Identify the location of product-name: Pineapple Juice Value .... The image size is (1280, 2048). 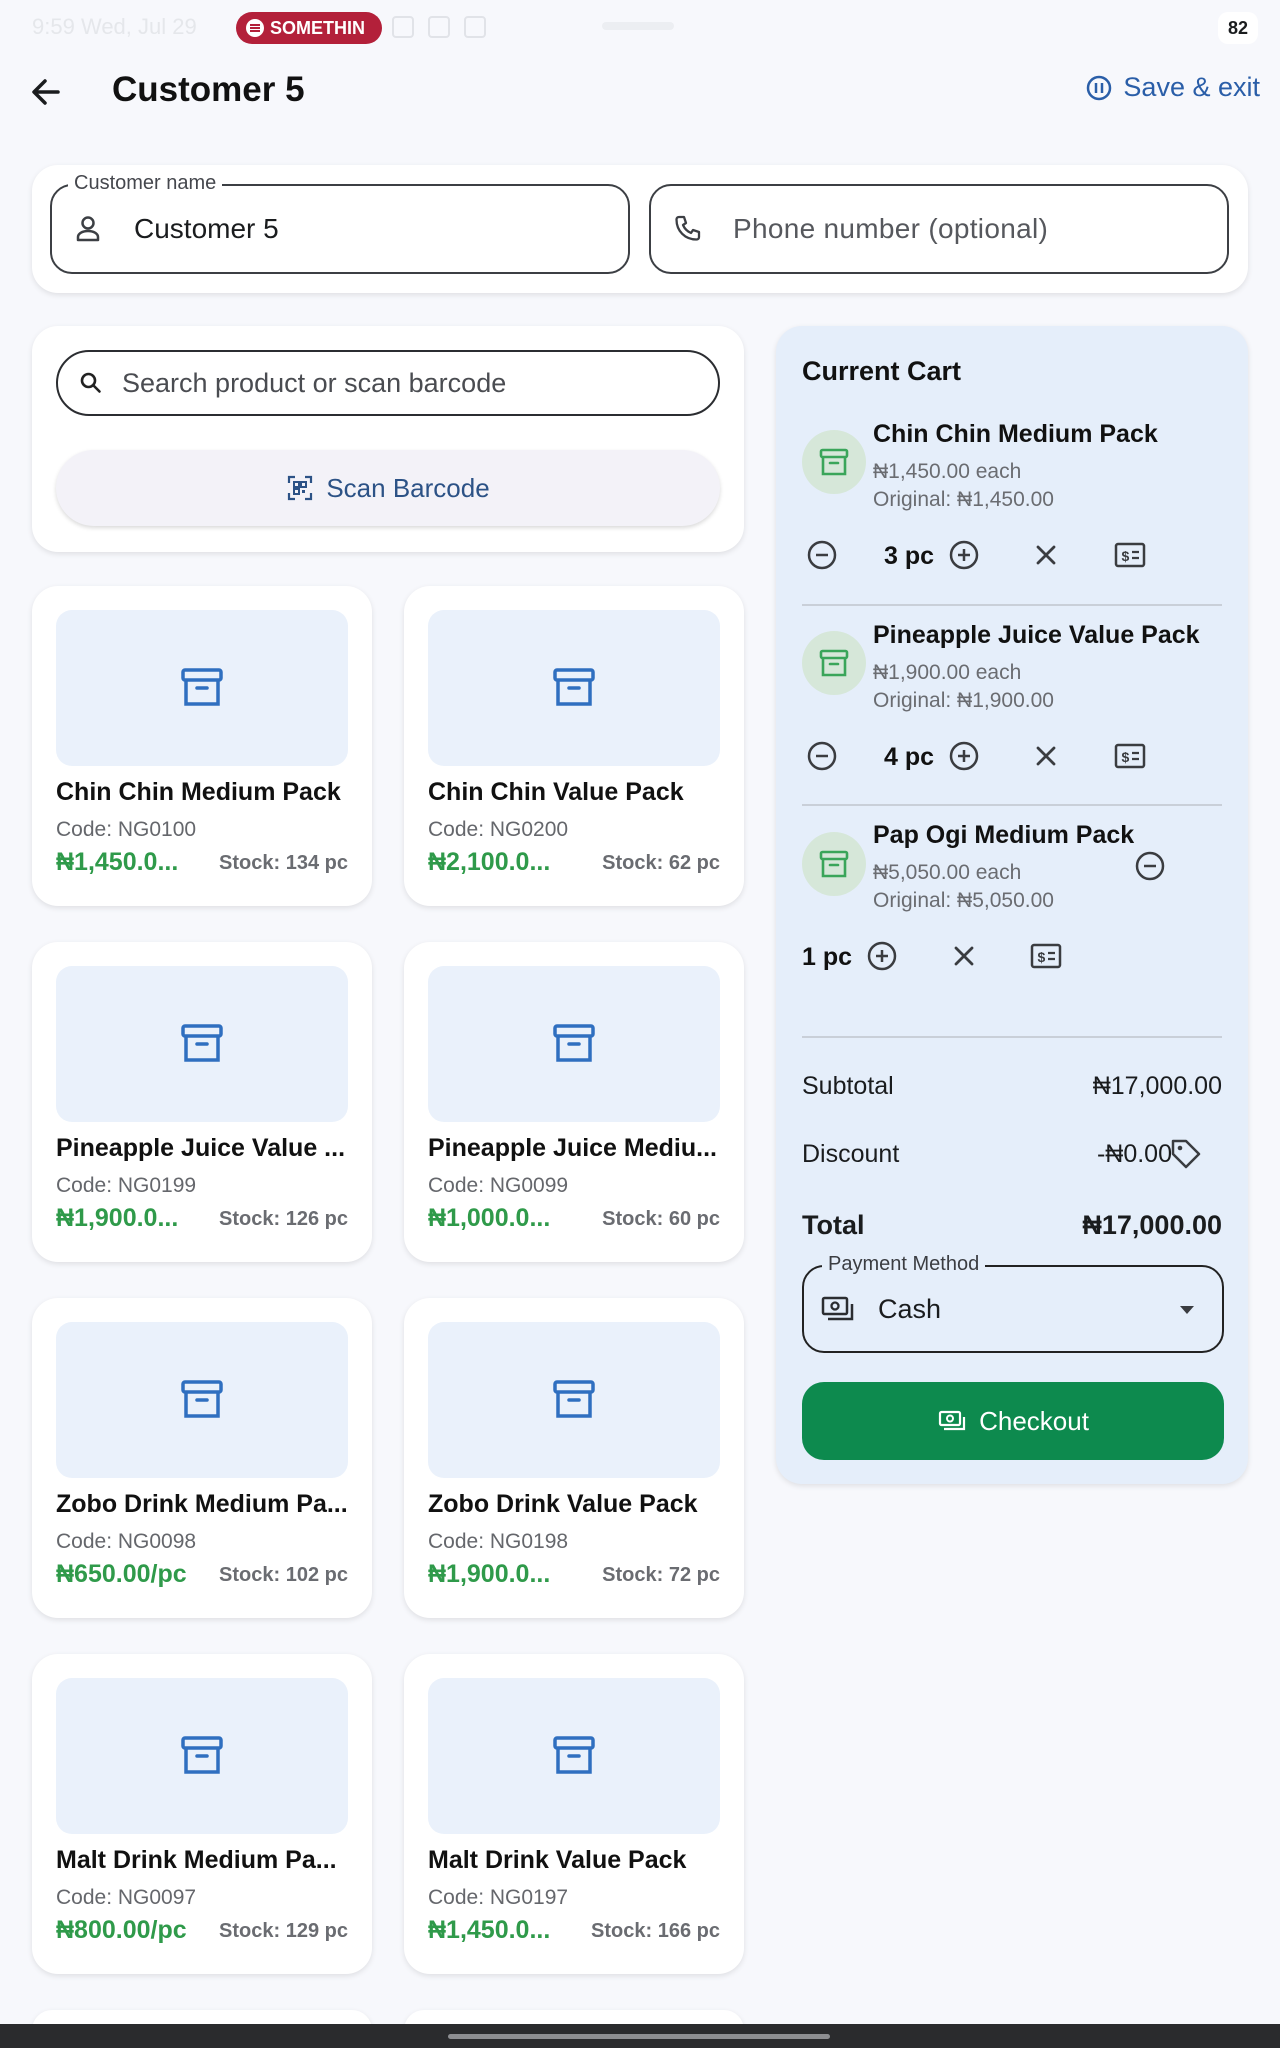
(201, 1148).